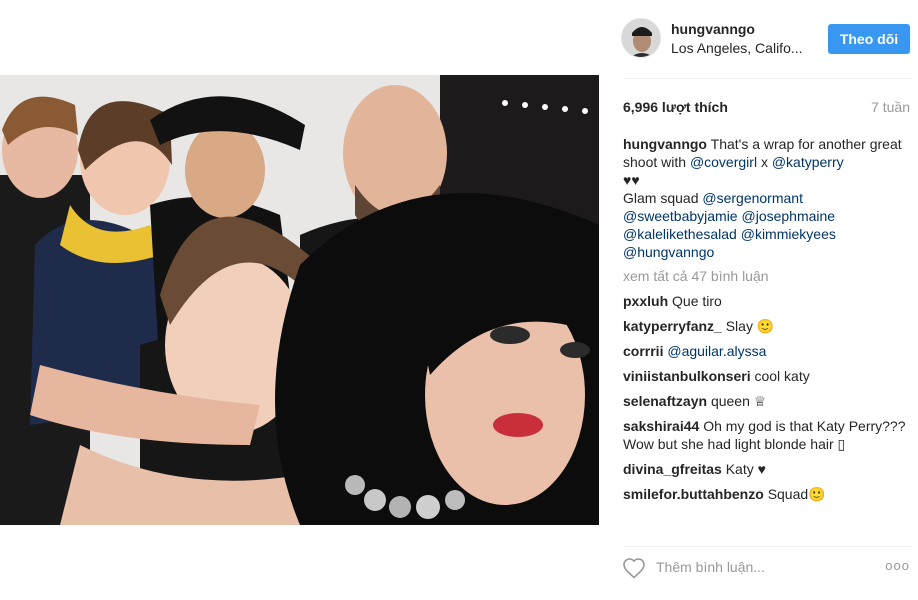 This screenshot has width=918, height=600. I want to click on caption-separator: x, so click(764, 162).